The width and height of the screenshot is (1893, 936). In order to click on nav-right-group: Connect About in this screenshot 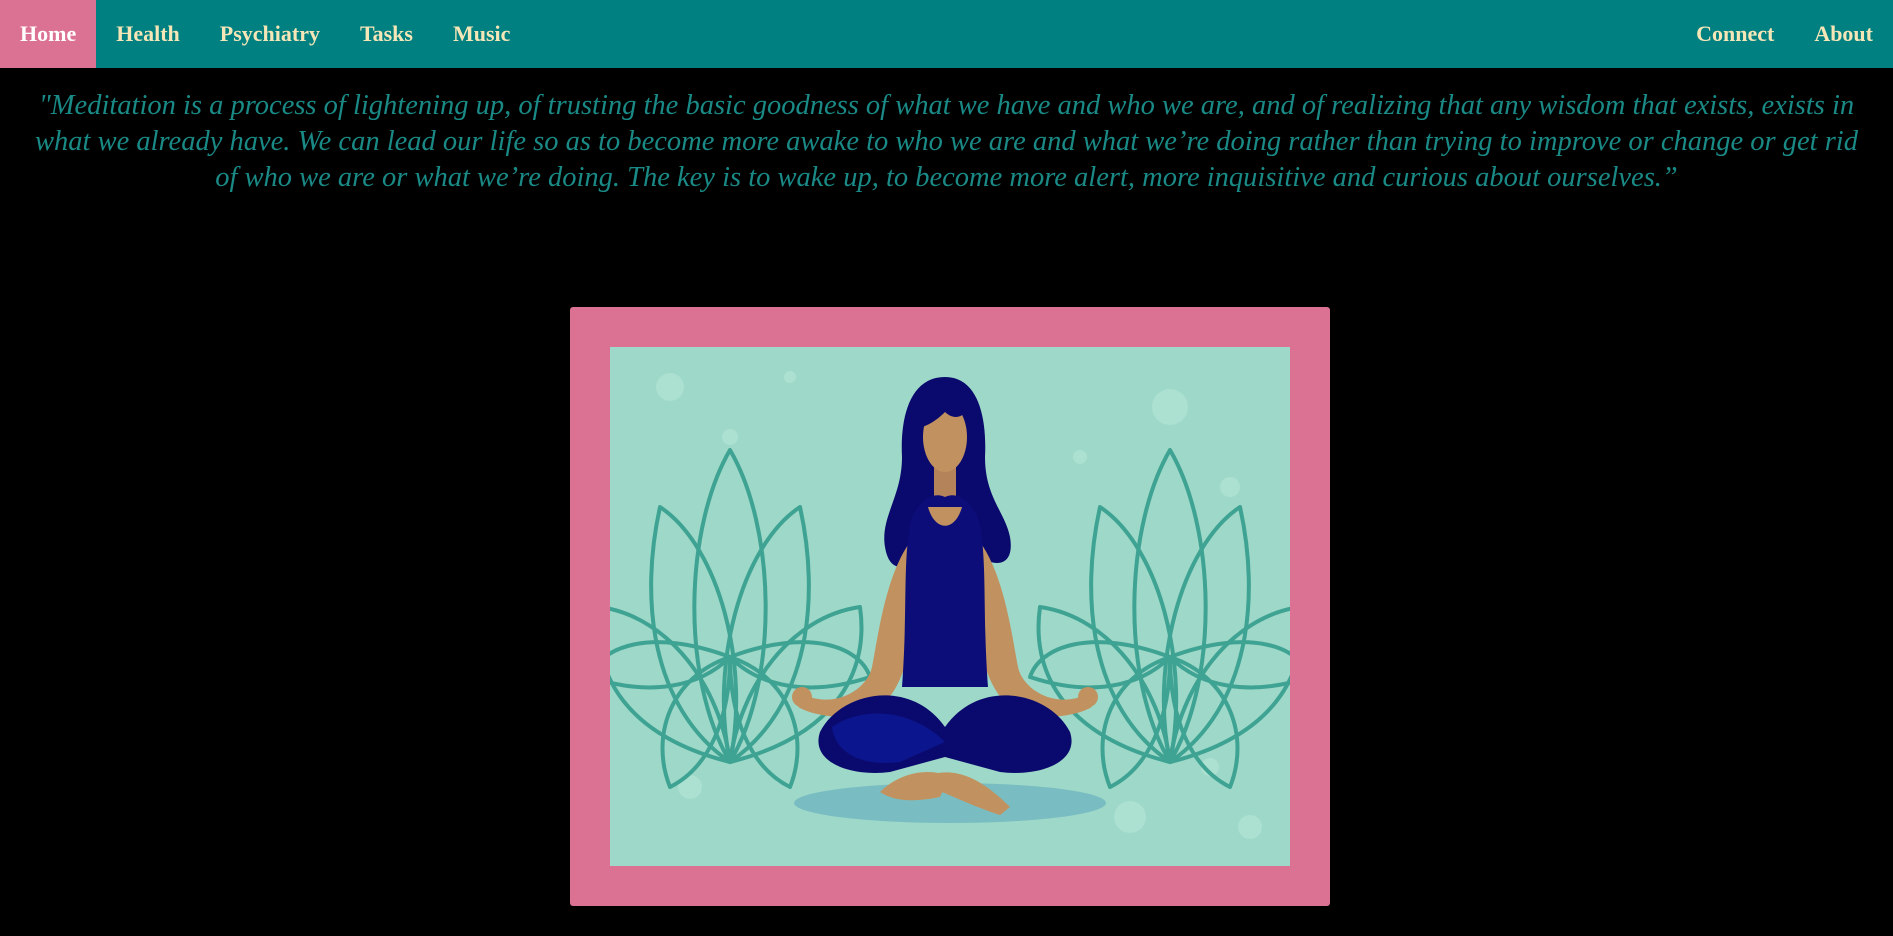, I will do `click(1784, 34)`.